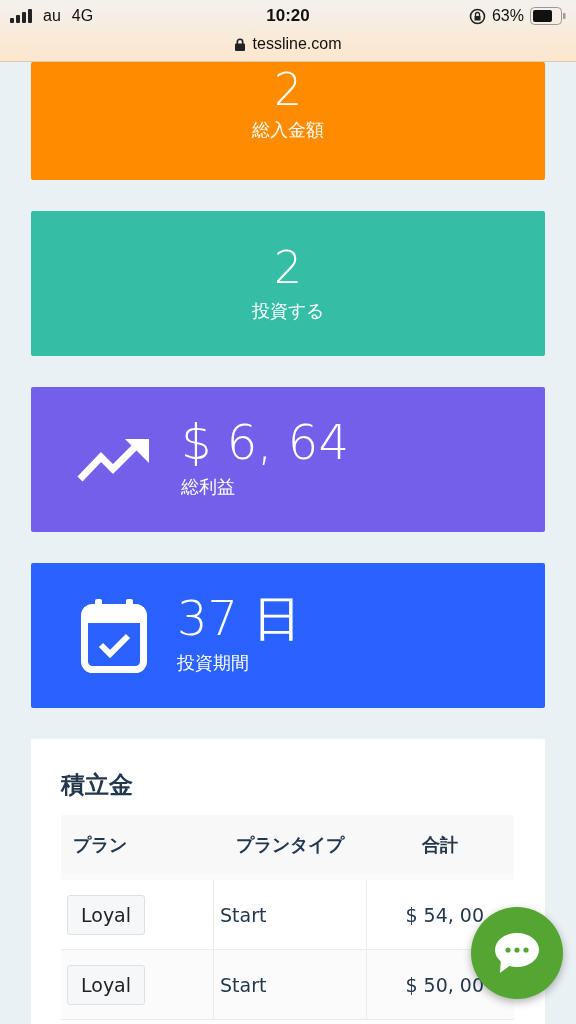 This screenshot has height=1024, width=576. What do you see at coordinates (507, 16) in the screenshot?
I see `battery-percent: 63%` at bounding box center [507, 16].